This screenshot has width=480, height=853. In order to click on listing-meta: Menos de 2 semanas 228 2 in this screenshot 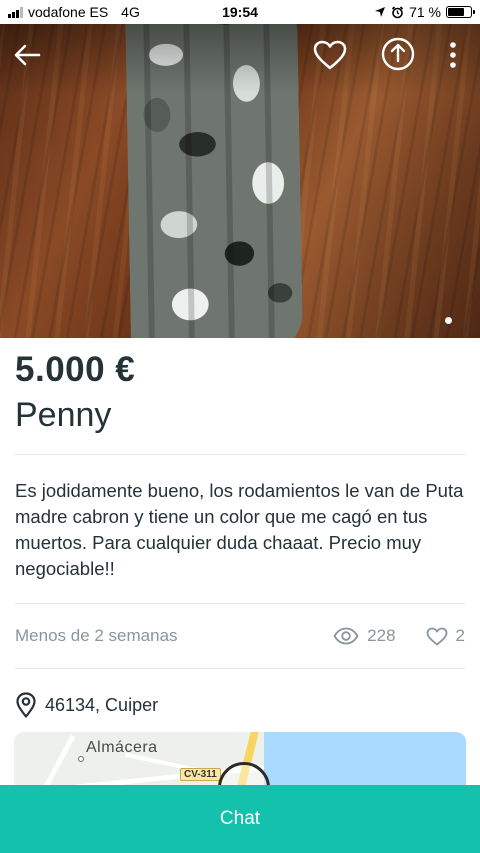, I will do `click(240, 636)`.